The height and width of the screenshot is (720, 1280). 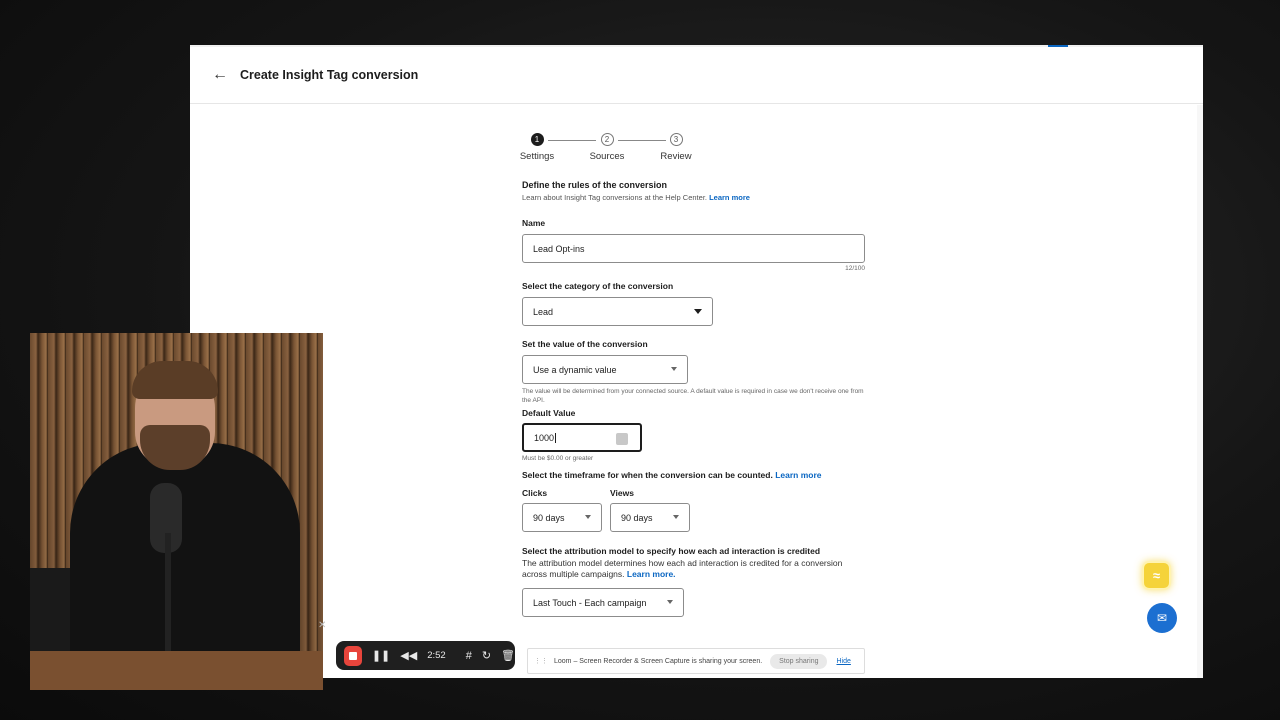 I want to click on name-label: Name, so click(x=534, y=223).